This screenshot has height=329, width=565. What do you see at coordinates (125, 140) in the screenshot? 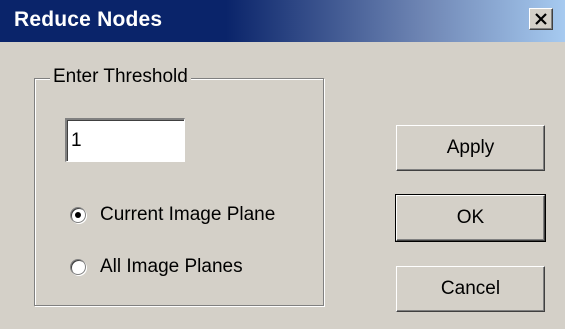
I see `threshold-input` at bounding box center [125, 140].